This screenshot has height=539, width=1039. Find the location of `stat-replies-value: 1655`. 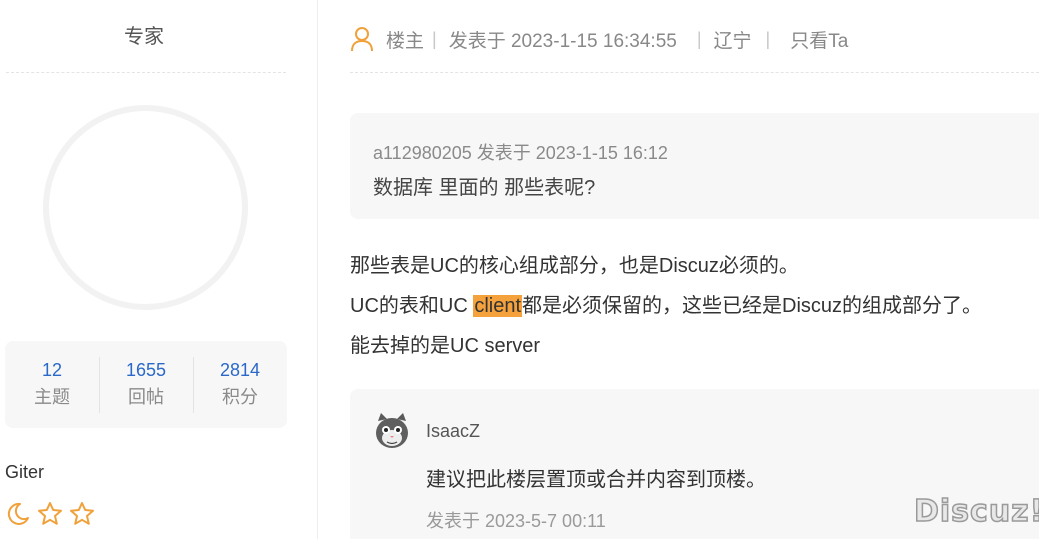

stat-replies-value: 1655 is located at coordinates (146, 369).